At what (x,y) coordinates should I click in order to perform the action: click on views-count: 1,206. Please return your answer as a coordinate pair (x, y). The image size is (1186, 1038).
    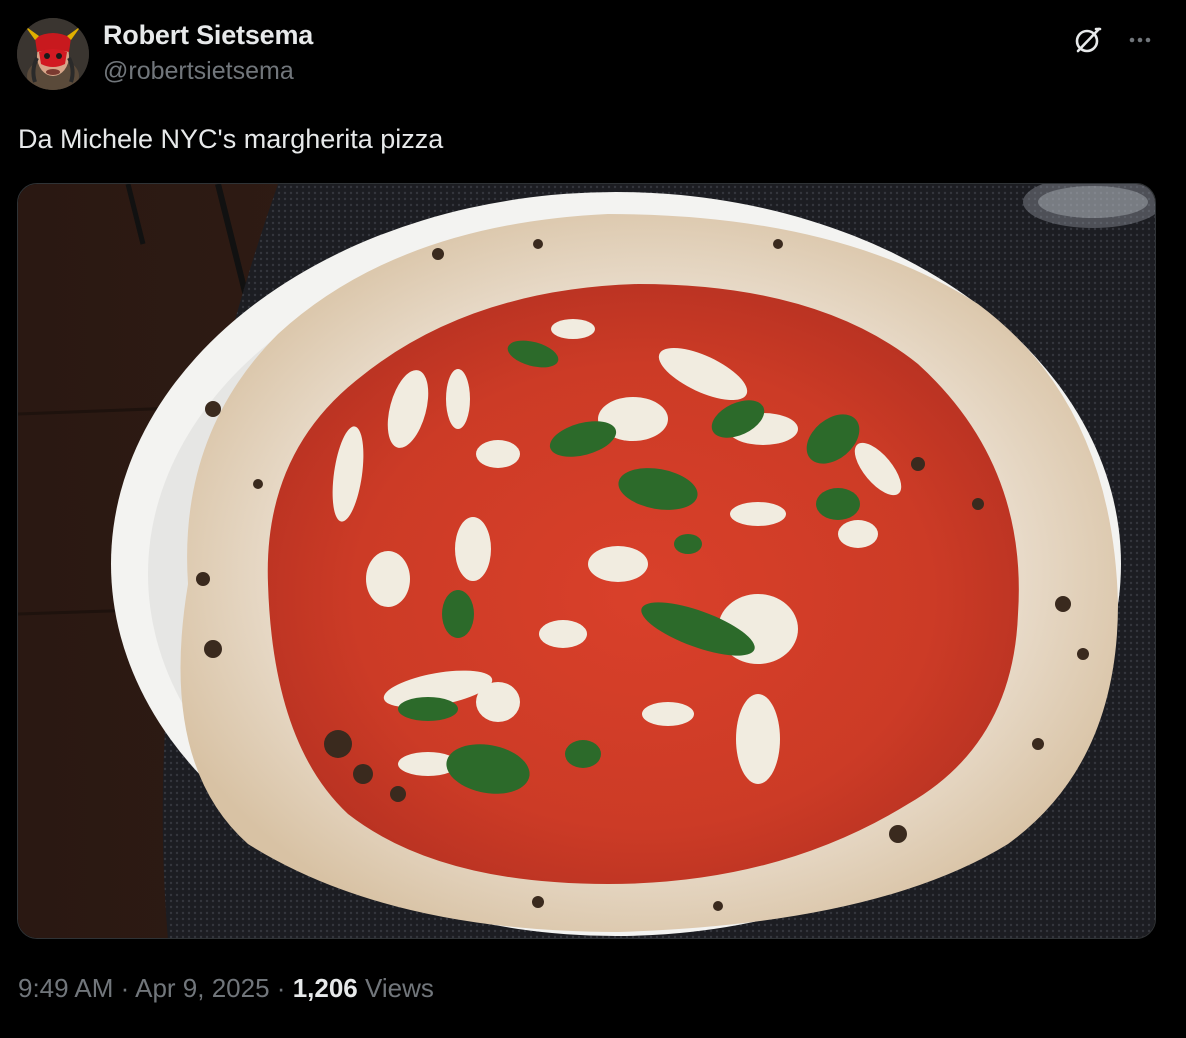
    Looking at the image, I should click on (325, 988).